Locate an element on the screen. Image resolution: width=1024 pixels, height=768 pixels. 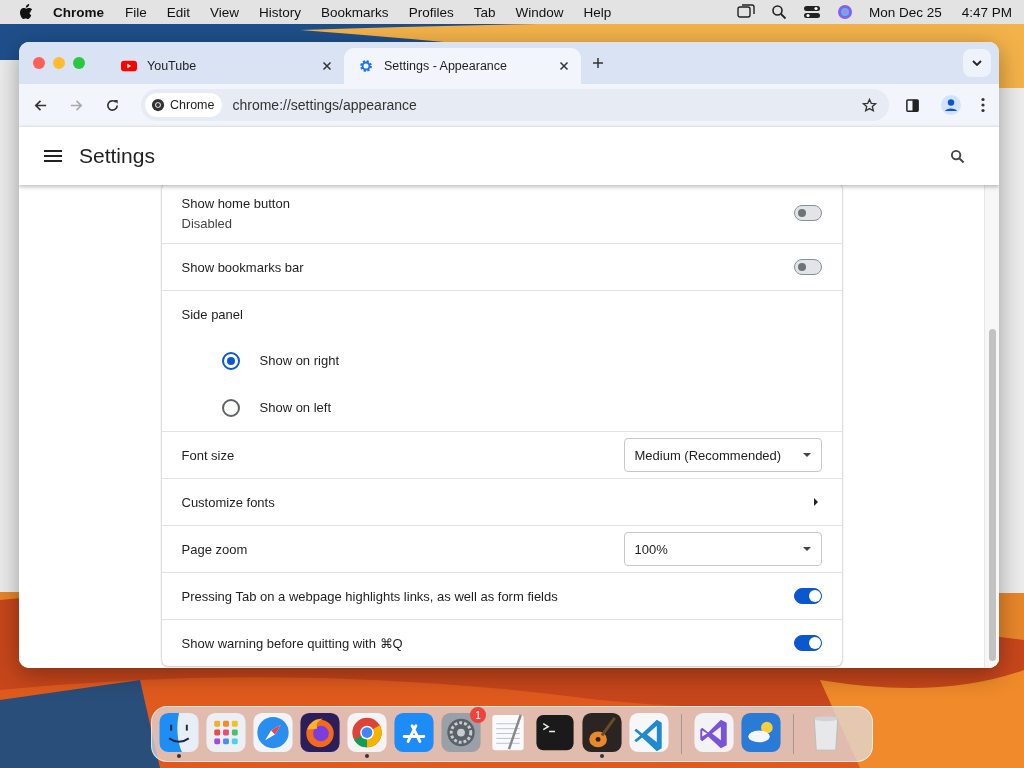
scrollbar-thumb is located at coordinates (992, 495).